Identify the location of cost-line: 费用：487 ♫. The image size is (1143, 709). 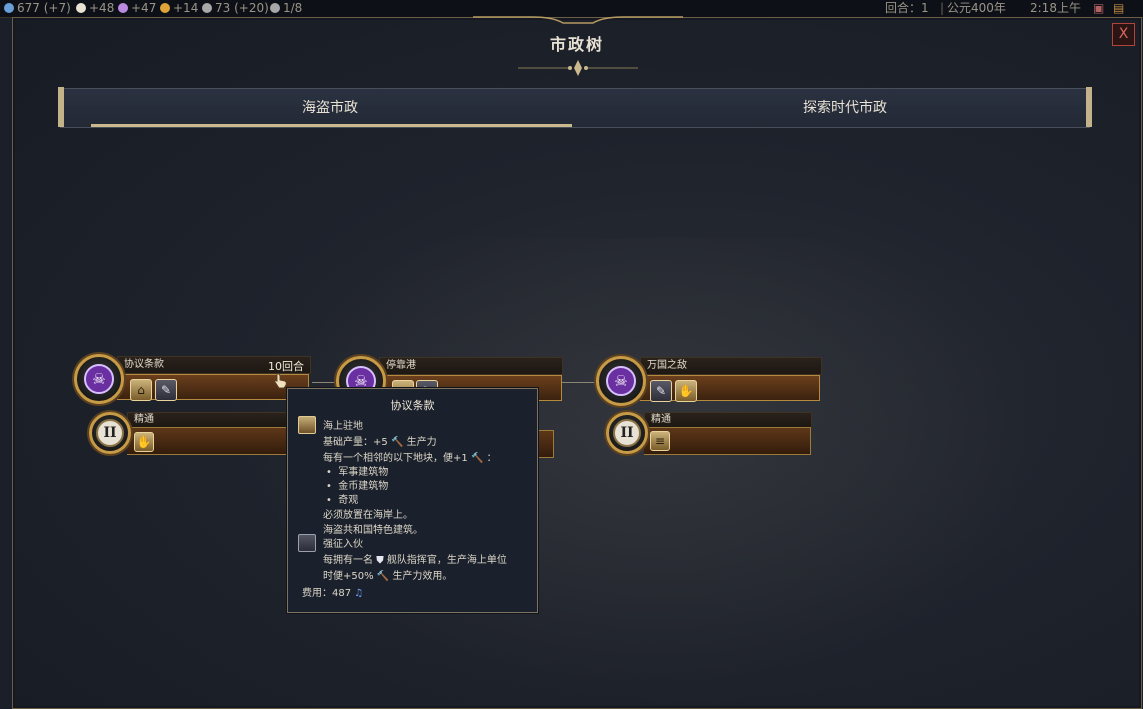
(332, 591).